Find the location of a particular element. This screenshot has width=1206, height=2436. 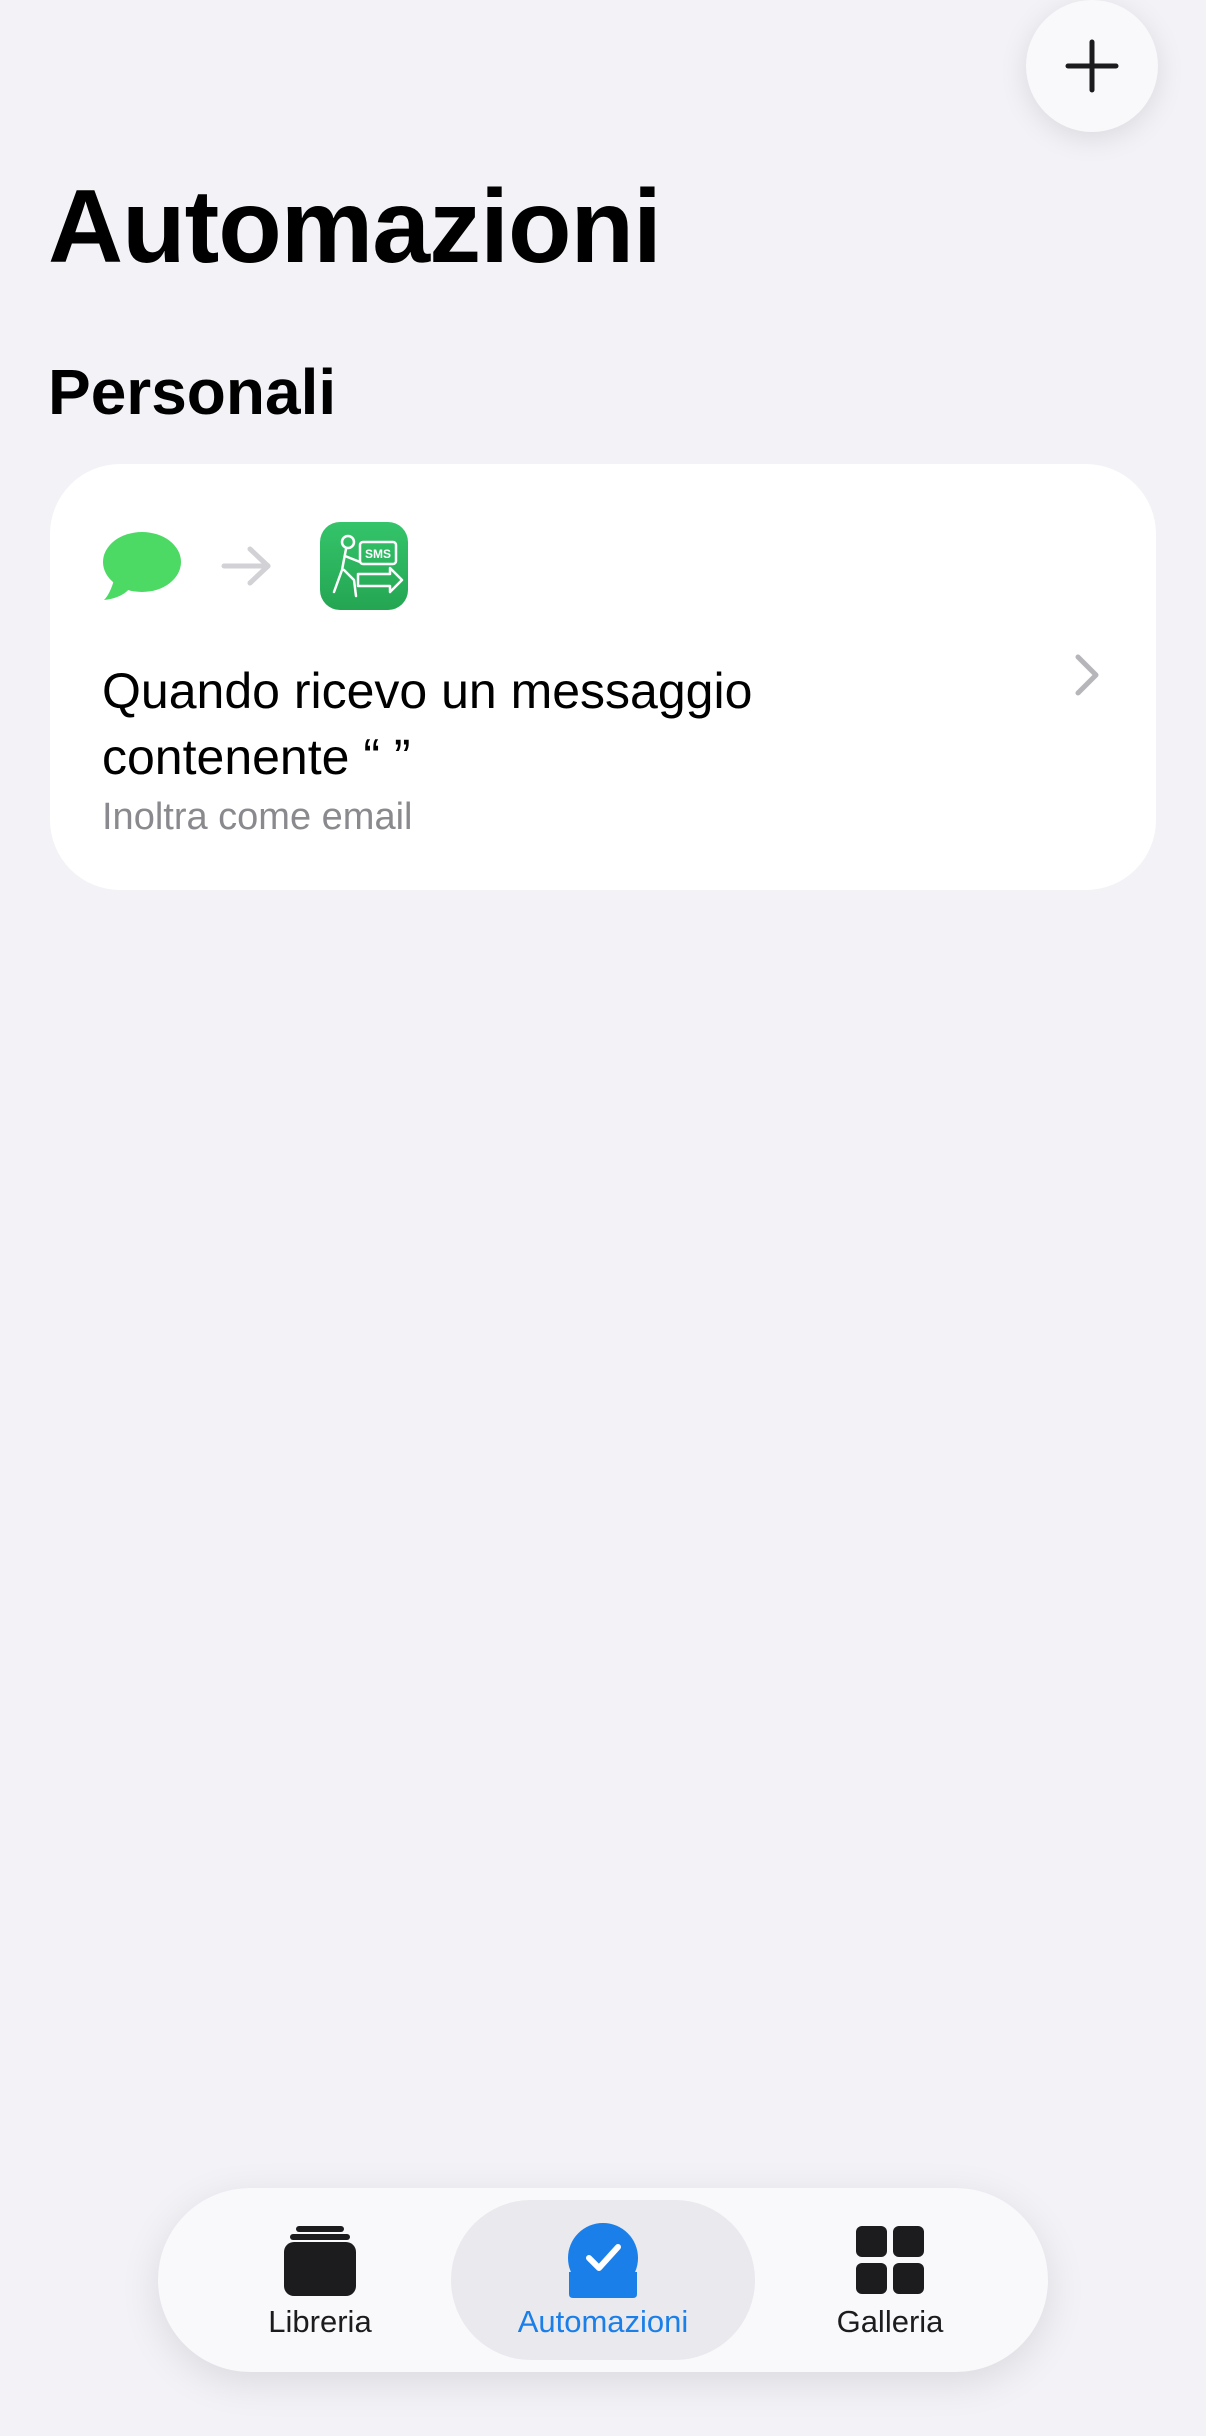

sms-icon-label: SMS is located at coordinates (378, 554).